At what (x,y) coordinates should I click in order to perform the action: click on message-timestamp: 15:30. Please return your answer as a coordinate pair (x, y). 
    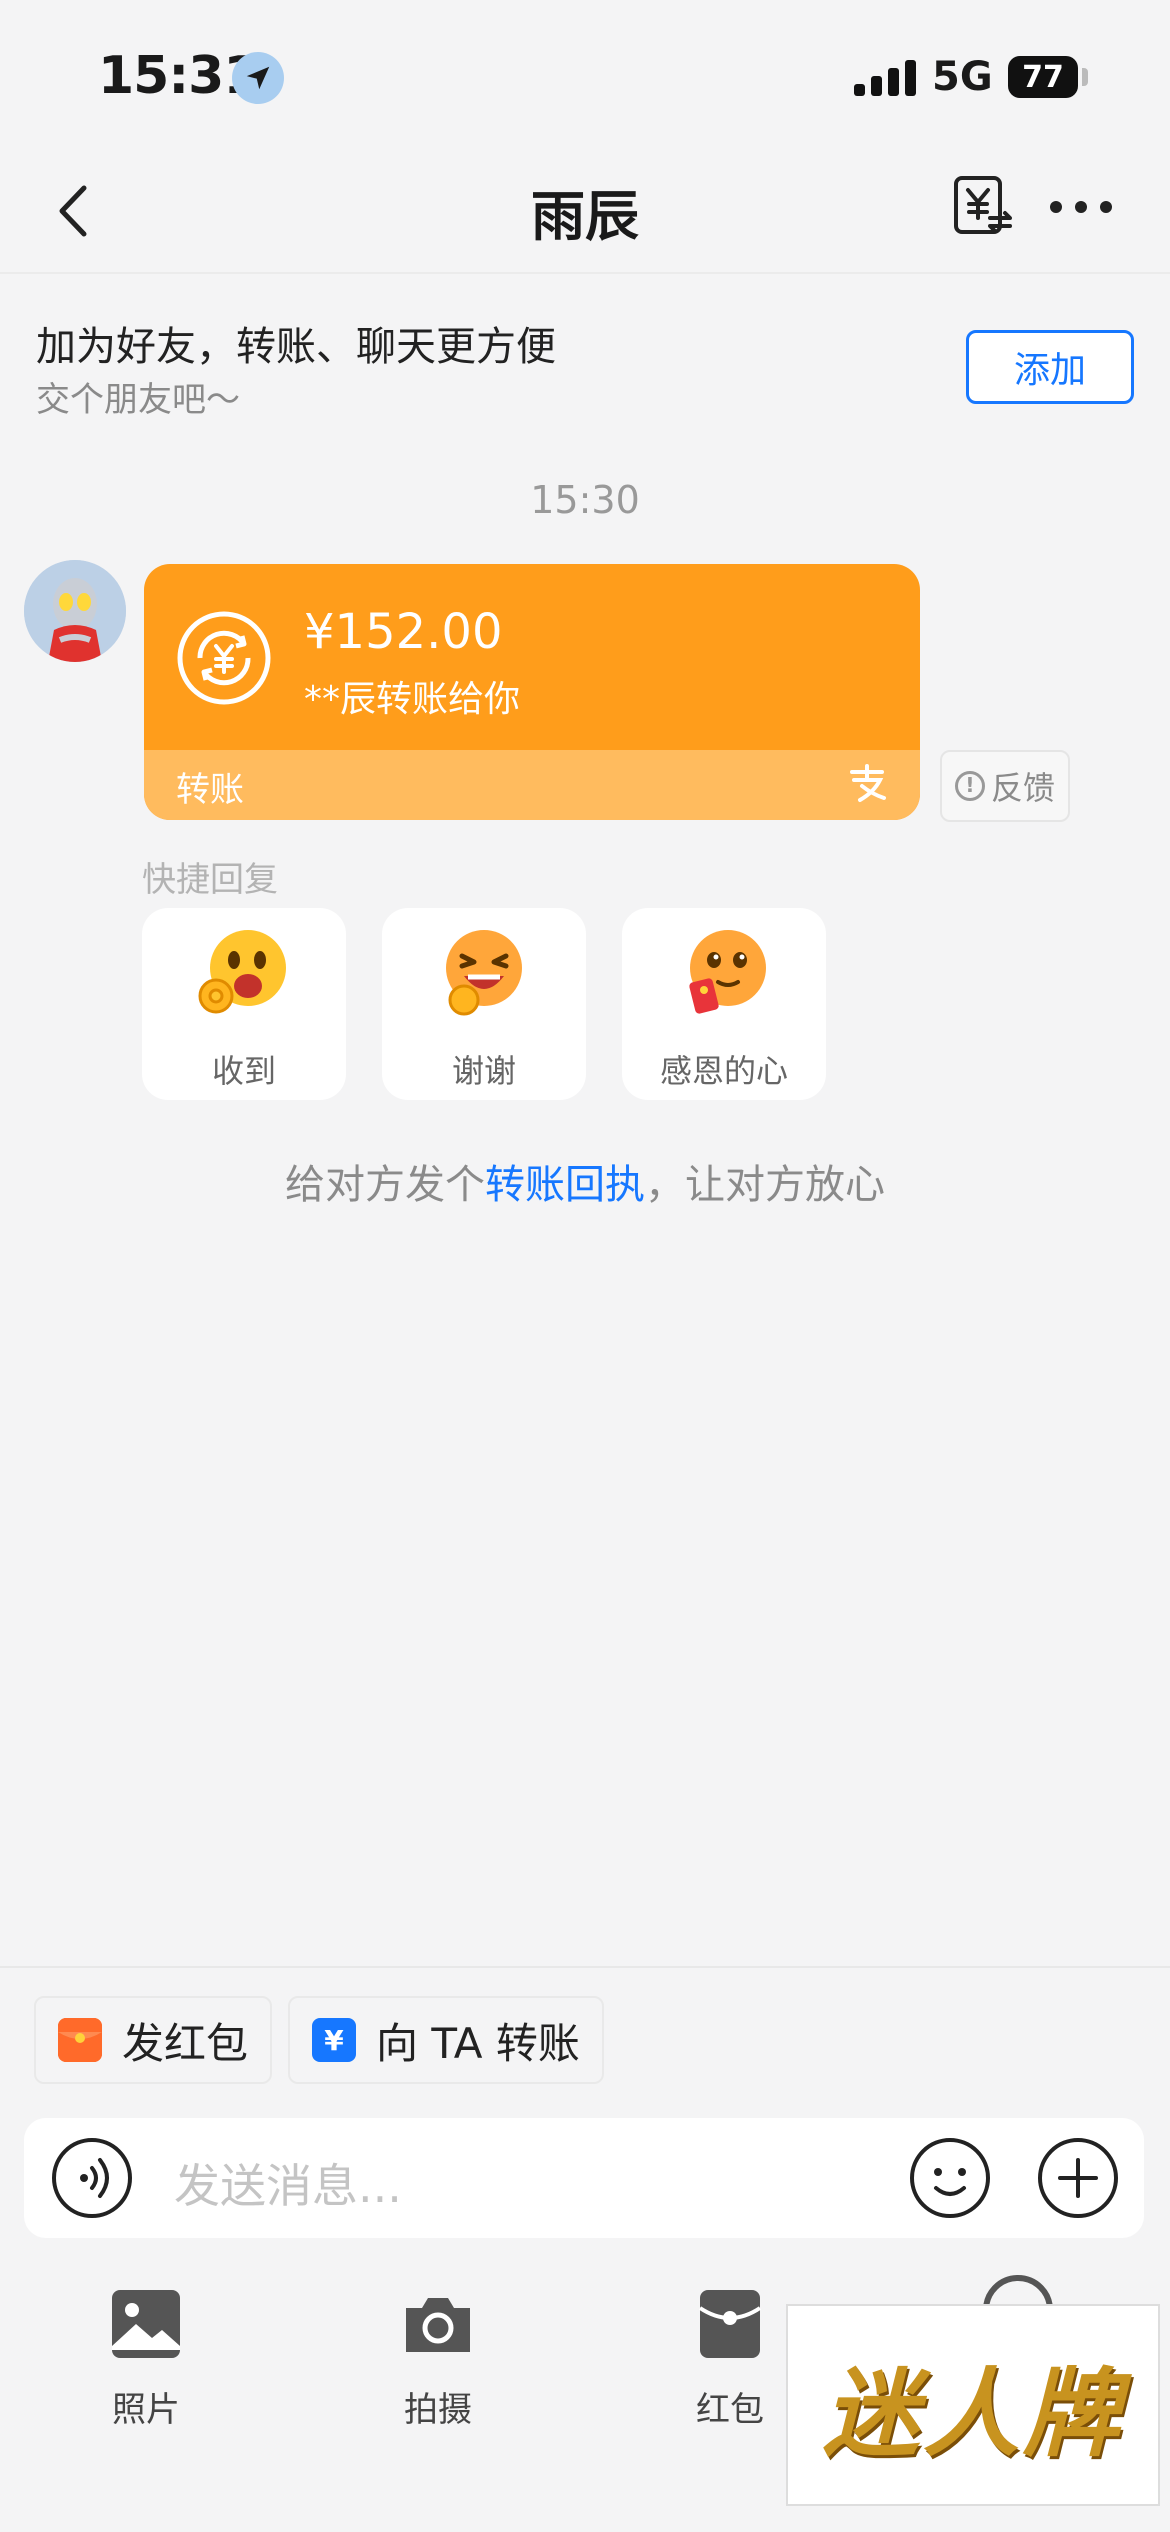
    Looking at the image, I should click on (585, 500).